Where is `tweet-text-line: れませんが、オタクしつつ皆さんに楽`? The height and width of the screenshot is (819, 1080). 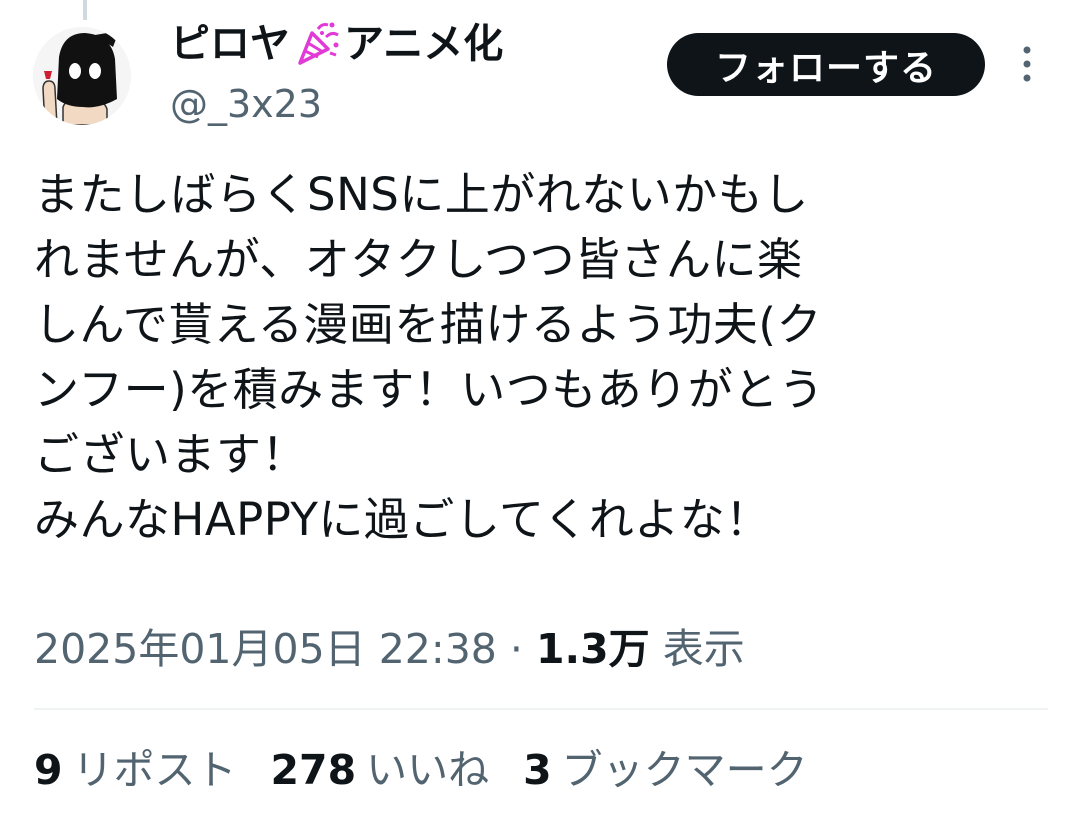
tweet-text-line: れませんが、オタクしつつ皆さんに楽 is located at coordinates (418, 259).